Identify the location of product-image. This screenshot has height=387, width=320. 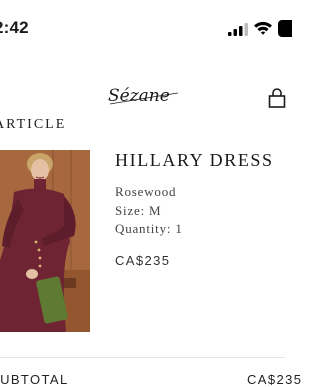
(45, 241).